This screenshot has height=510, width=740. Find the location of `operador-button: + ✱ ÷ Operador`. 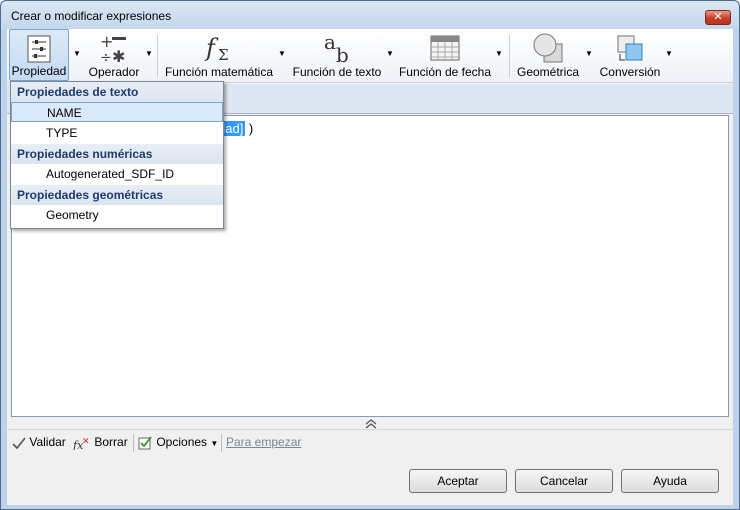

operador-button: + ✱ ÷ Operador is located at coordinates (114, 55).